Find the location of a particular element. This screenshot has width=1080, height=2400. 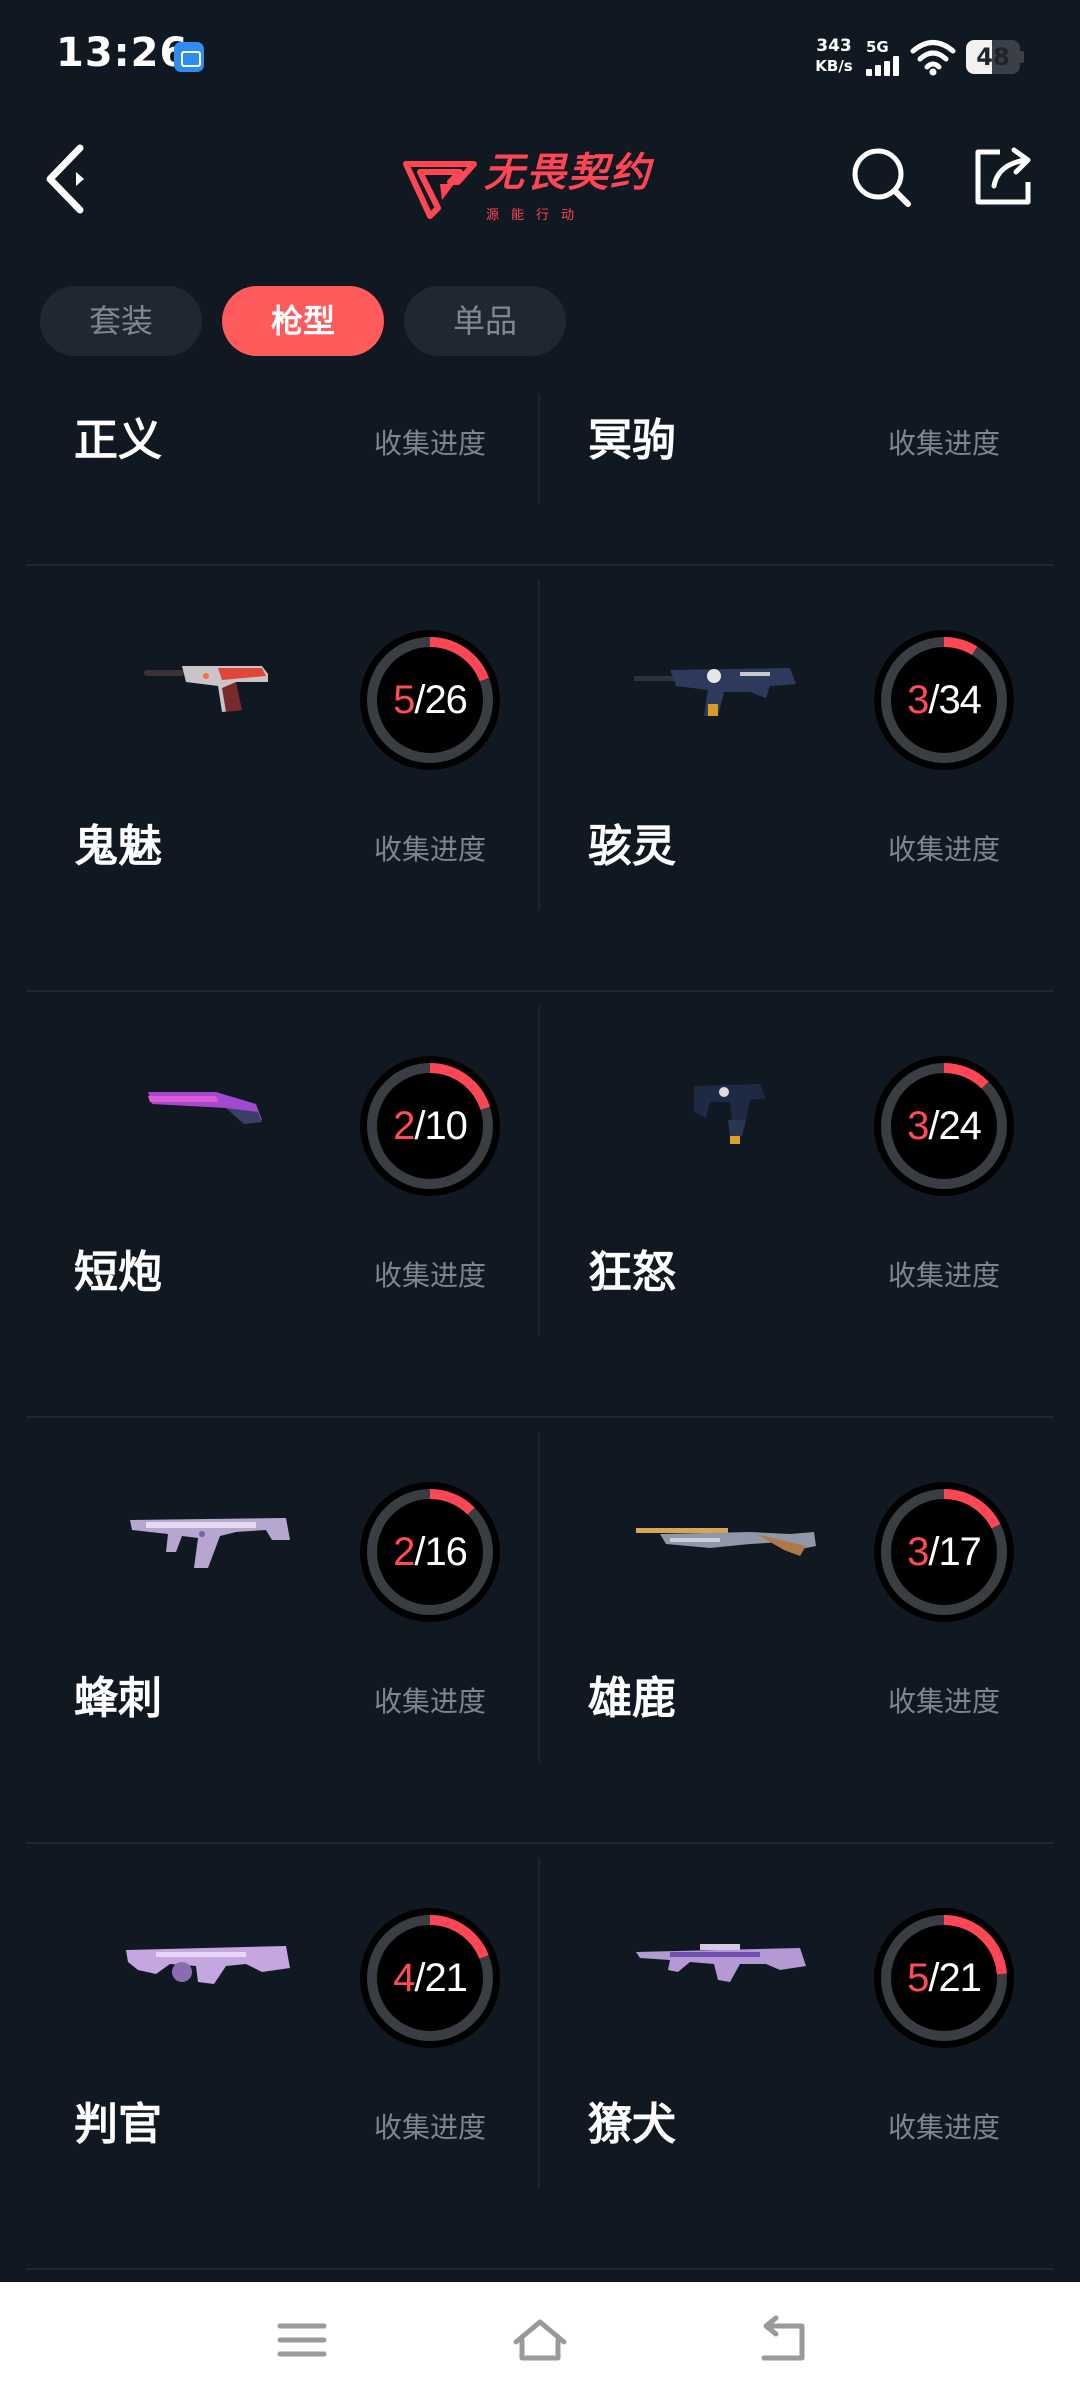

back-chevron-icon is located at coordinates (65, 179).